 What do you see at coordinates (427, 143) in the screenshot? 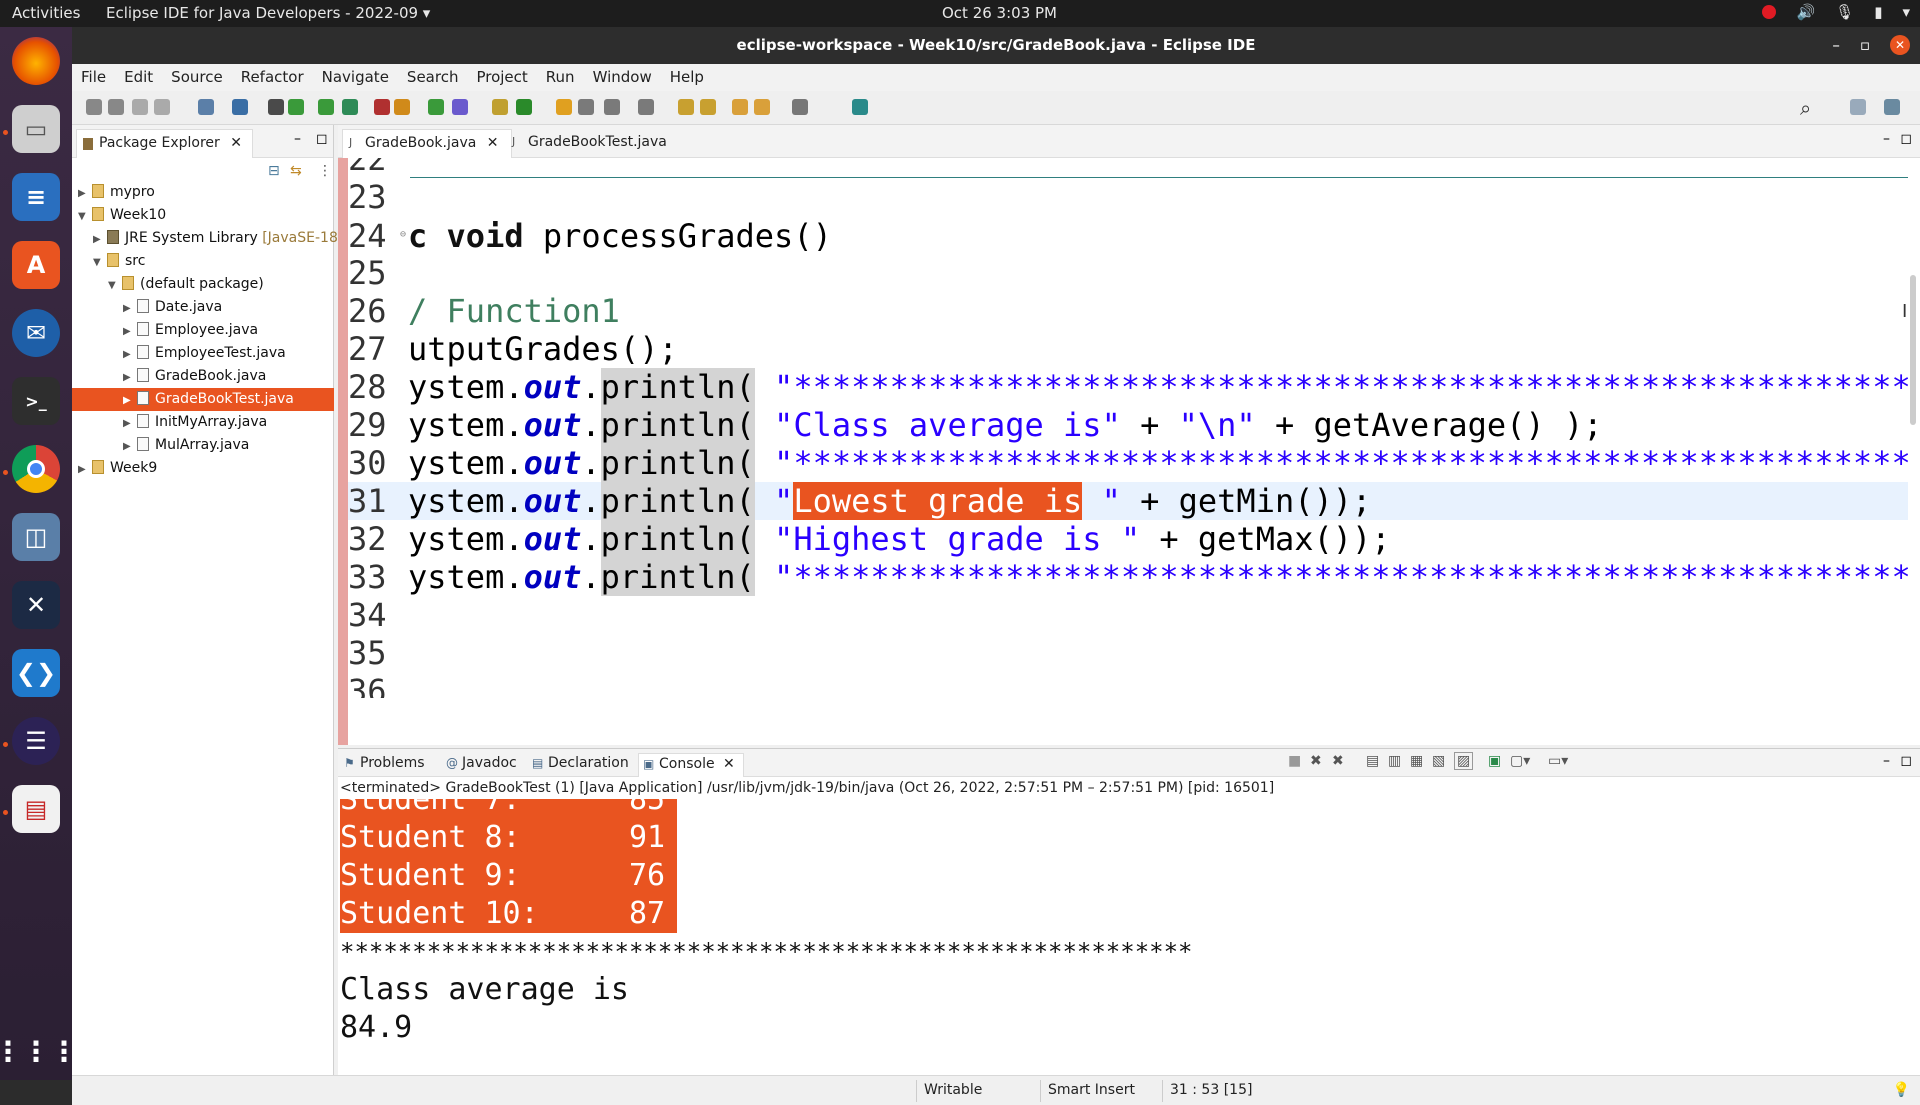
I see `tab-gradebook-java: J GradeBook.java ✕` at bounding box center [427, 143].